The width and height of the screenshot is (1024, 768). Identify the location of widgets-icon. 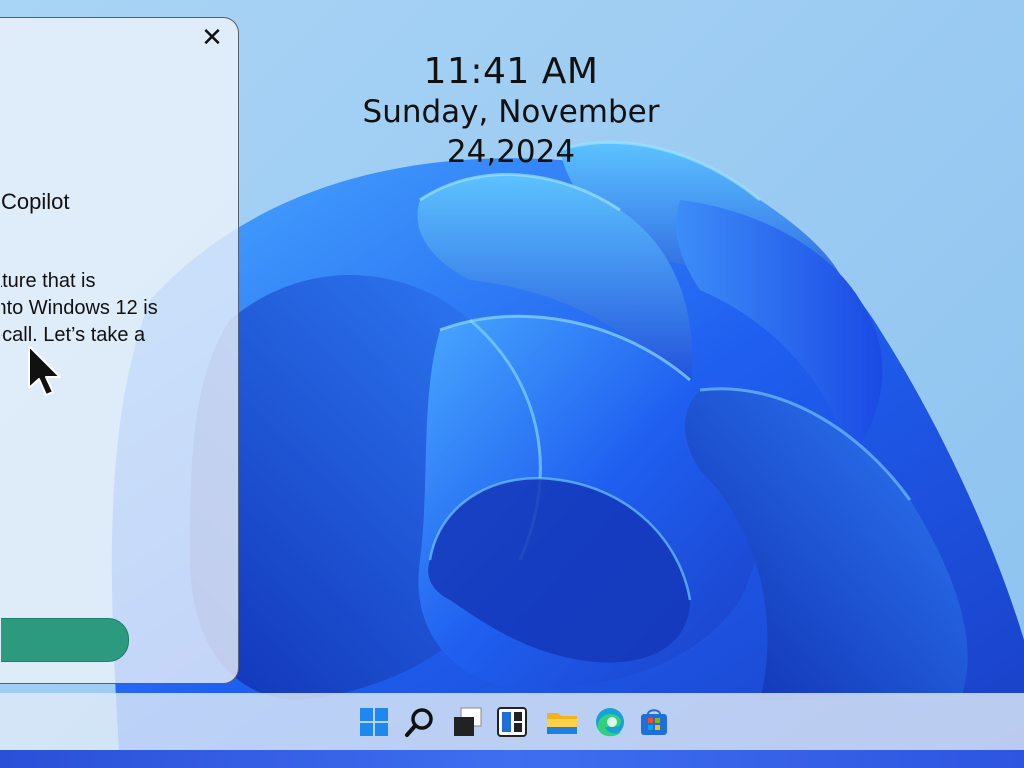
(512, 722).